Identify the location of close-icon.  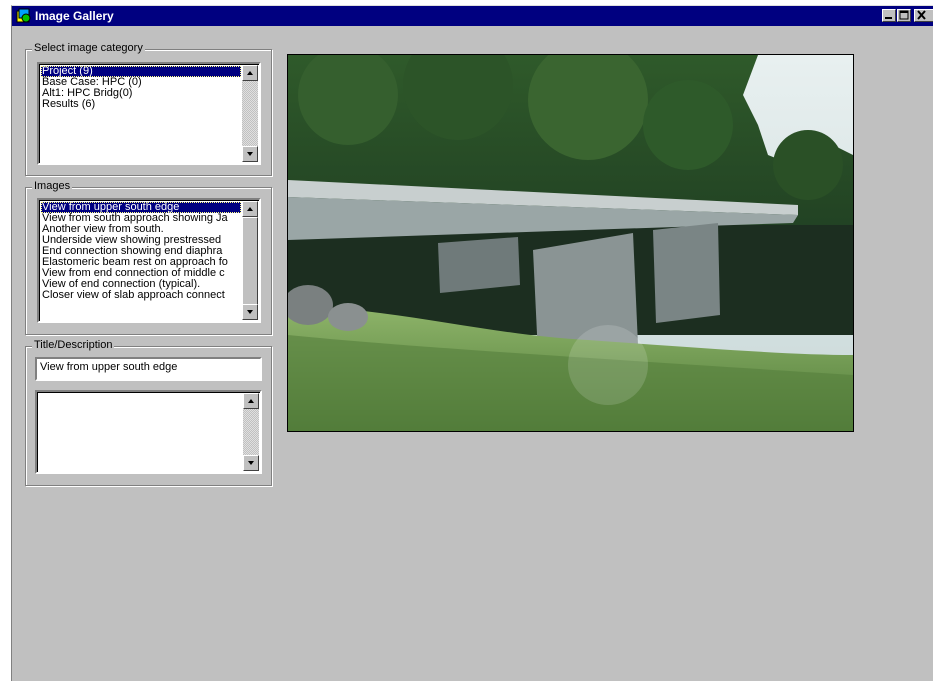
(921, 15).